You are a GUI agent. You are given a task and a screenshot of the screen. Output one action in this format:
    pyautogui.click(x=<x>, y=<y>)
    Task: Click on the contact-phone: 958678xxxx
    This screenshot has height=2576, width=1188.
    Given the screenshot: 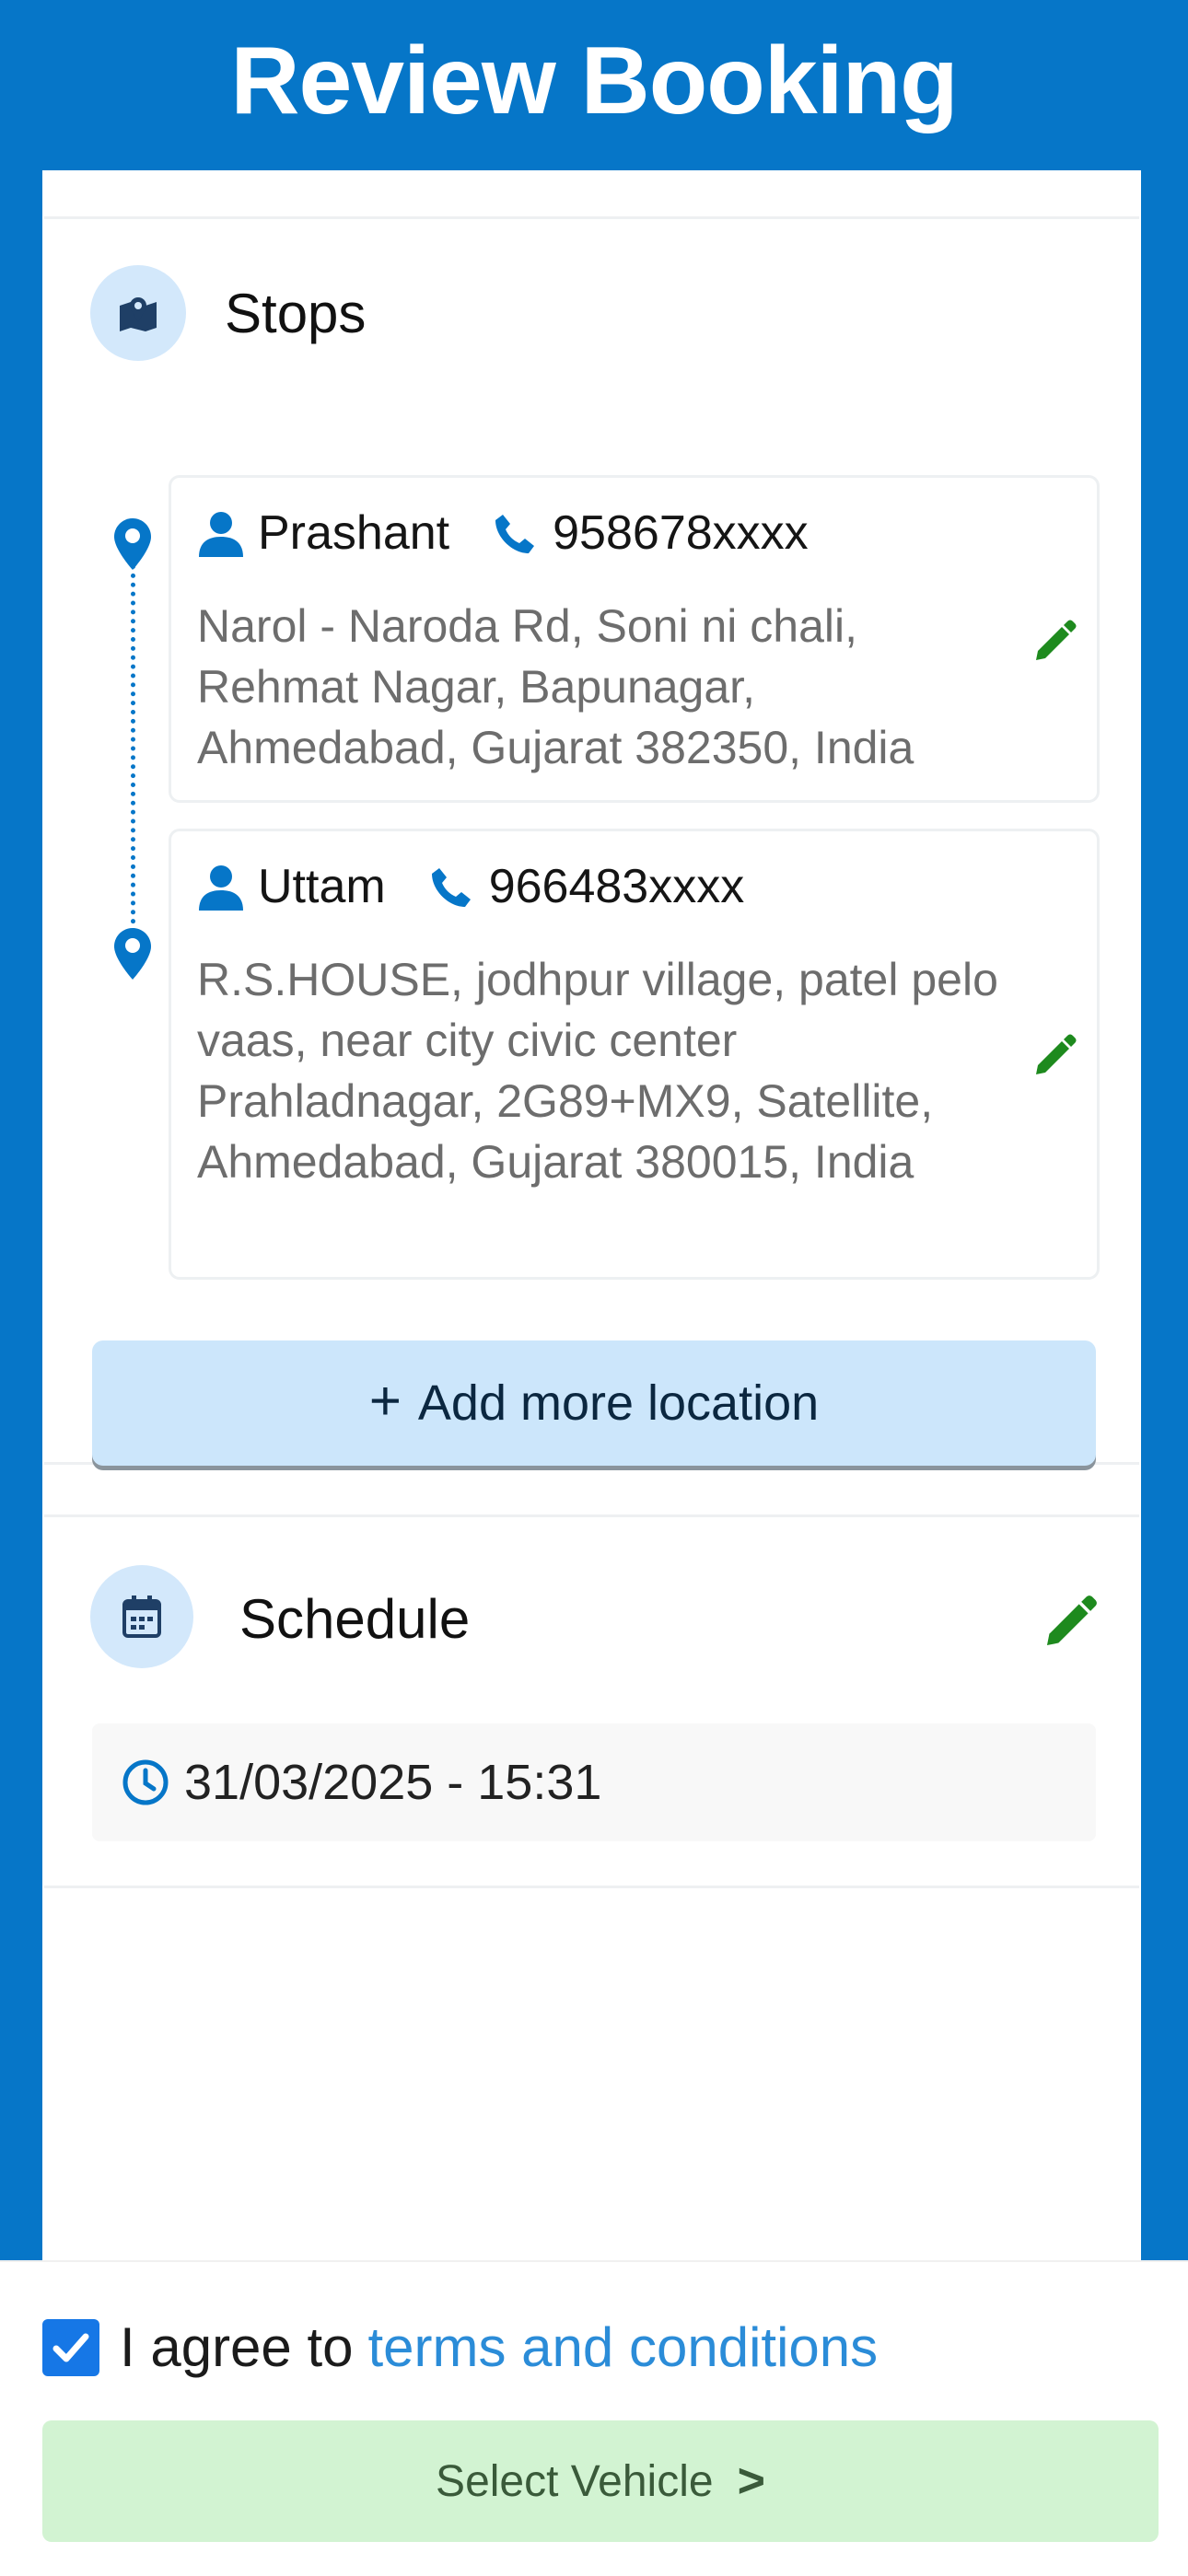 What is the action you would take?
    pyautogui.click(x=681, y=533)
    